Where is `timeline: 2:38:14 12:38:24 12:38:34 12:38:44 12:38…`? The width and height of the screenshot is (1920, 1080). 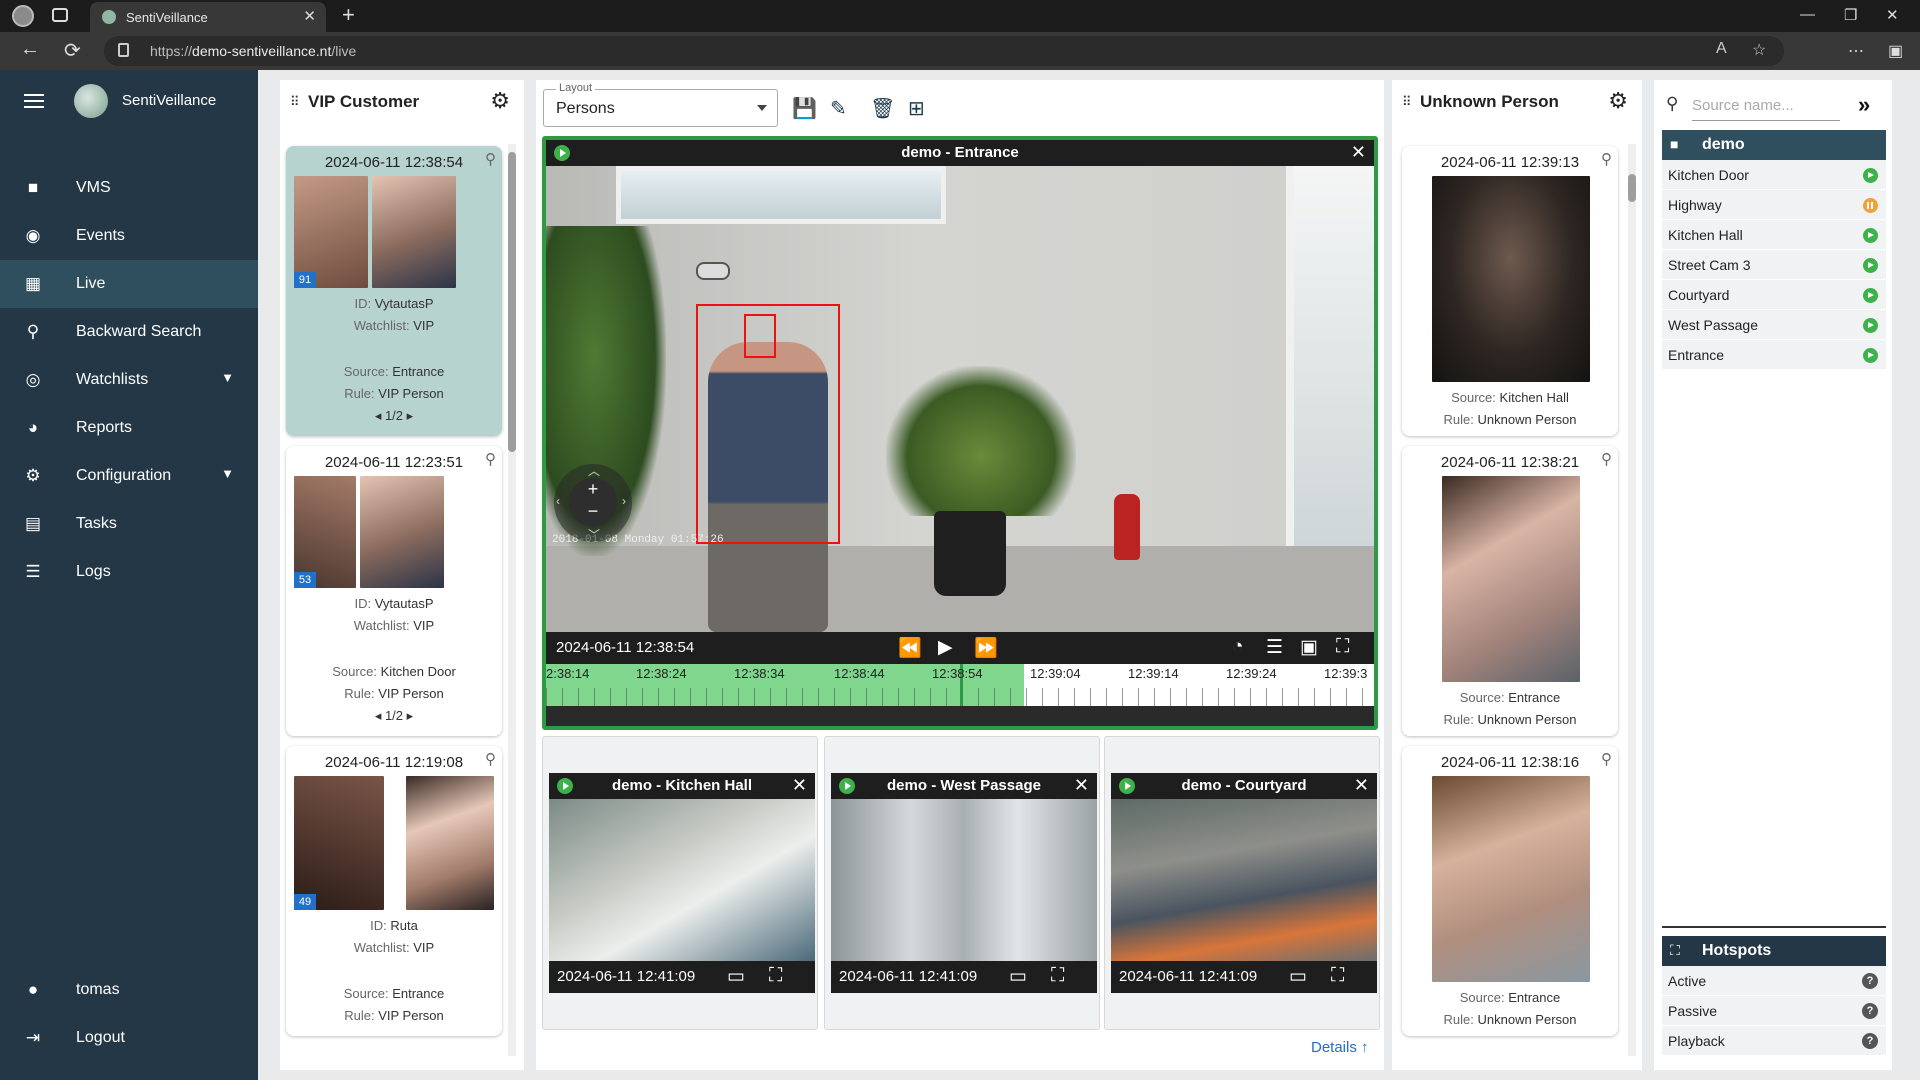 timeline: 2:38:14 12:38:24 12:38:34 12:38:44 12:38… is located at coordinates (960, 685).